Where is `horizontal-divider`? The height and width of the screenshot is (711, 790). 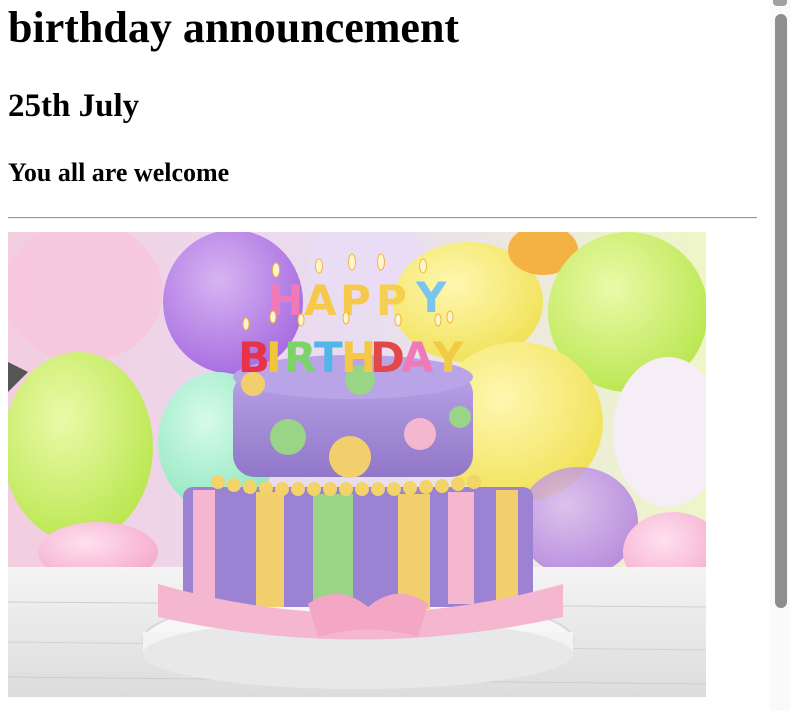 horizontal-divider is located at coordinates (382, 218).